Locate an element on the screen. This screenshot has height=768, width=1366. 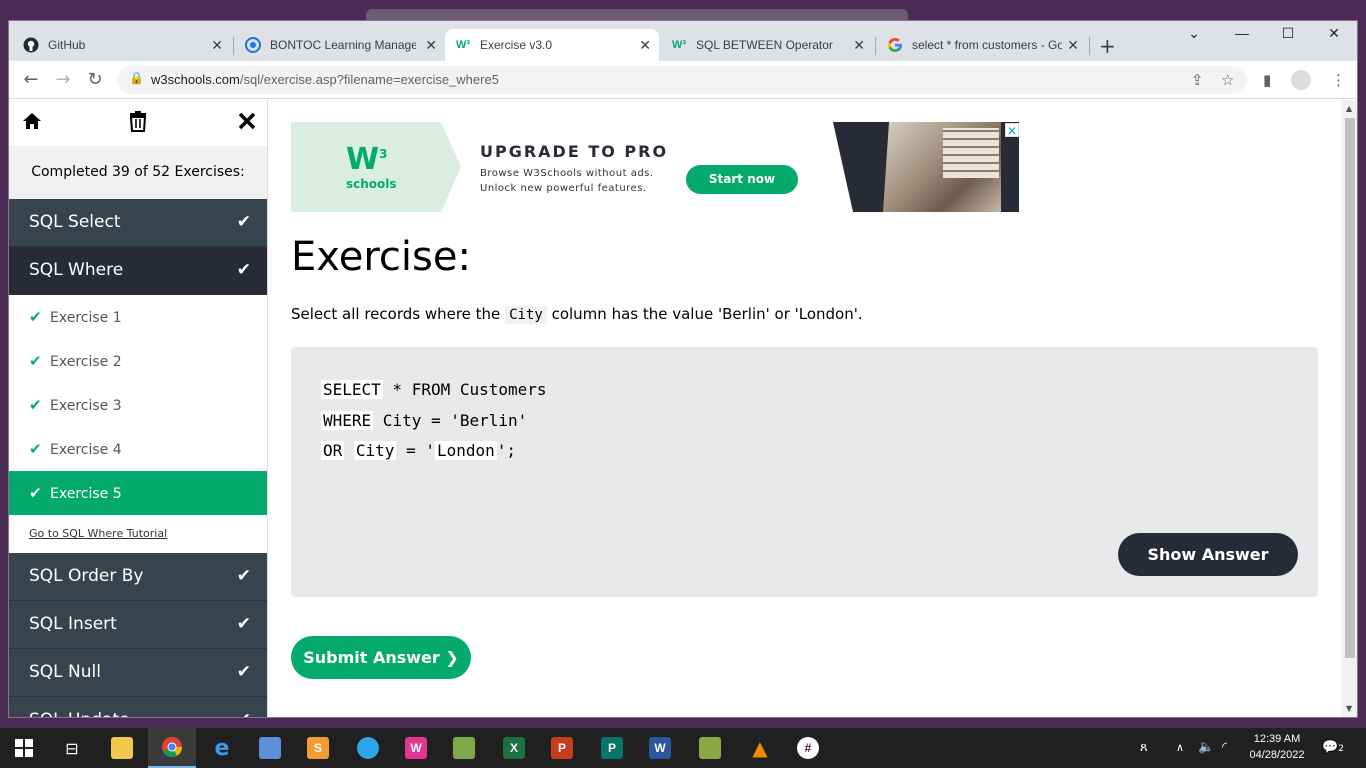
page-scrollbar: ▲ ▼ is located at coordinates (1349, 408).